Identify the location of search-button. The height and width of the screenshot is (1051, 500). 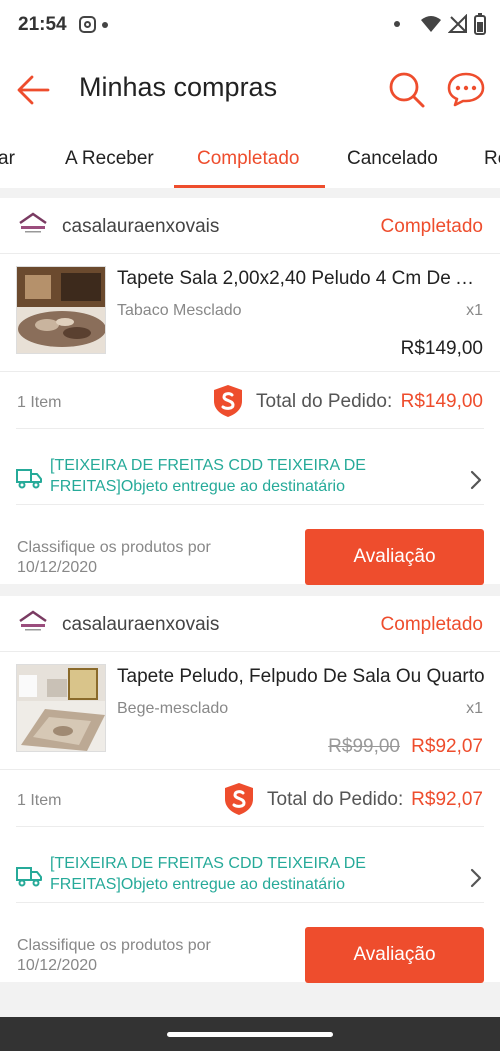
(406, 89).